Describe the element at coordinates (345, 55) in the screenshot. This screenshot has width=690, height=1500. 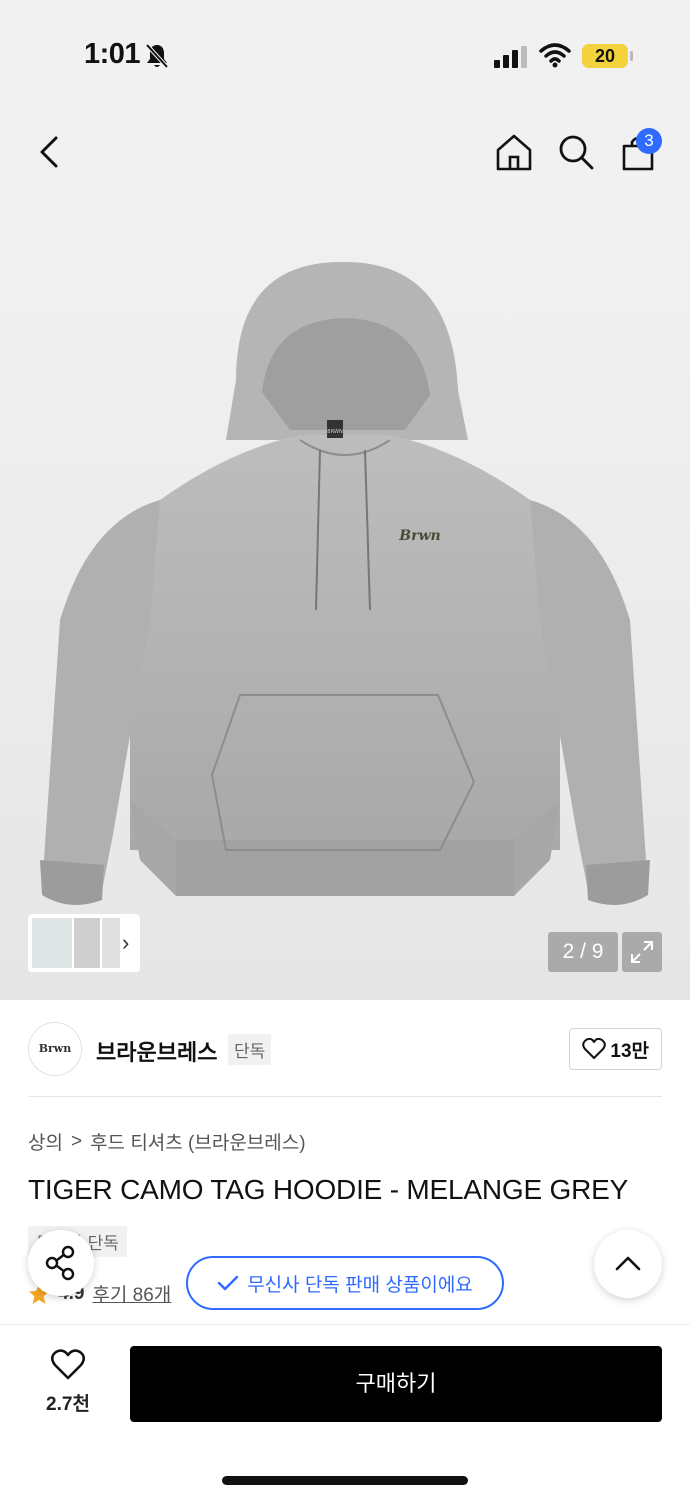
I see `status-bar: 1:01 20` at that location.